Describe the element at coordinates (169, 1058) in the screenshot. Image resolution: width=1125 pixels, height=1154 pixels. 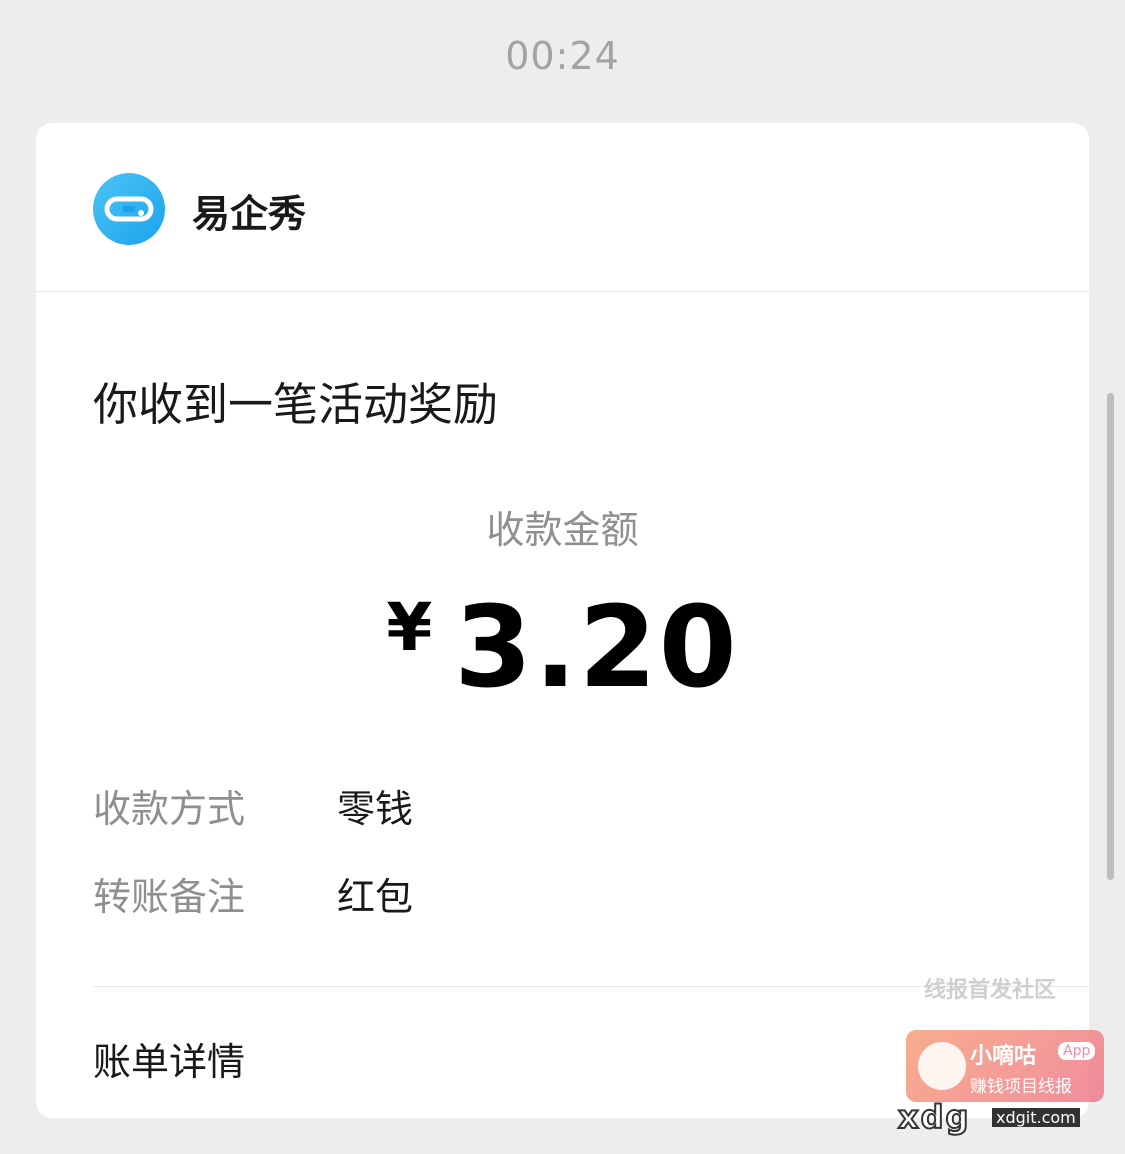
I see `bill-detail-link: 账单详情` at that location.